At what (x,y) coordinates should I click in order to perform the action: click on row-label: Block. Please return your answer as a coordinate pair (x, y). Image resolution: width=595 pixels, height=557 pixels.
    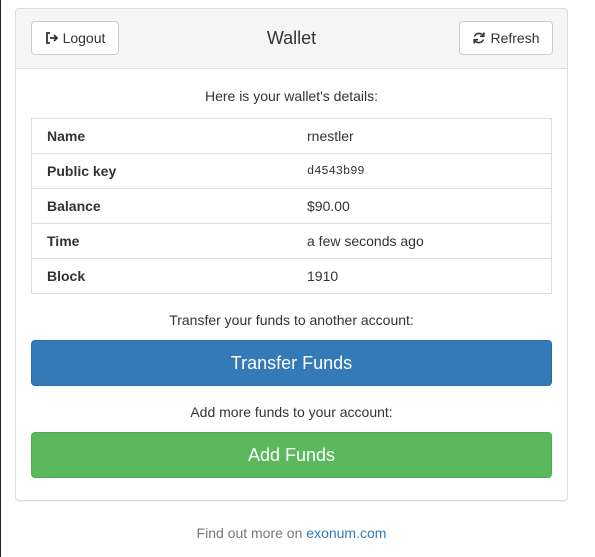
    Looking at the image, I should click on (161, 276).